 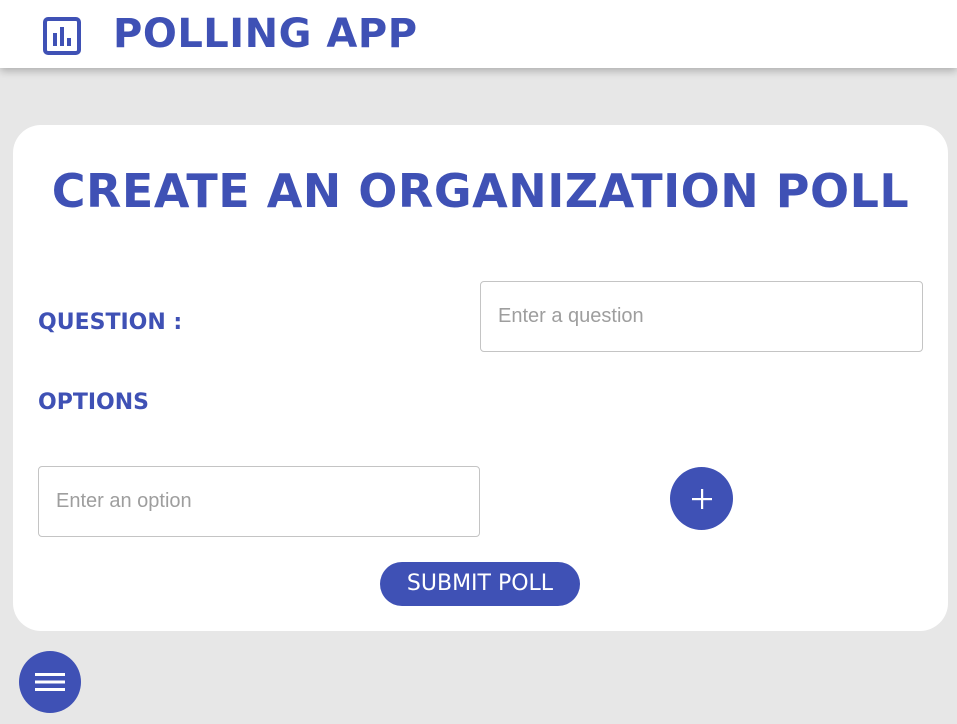 I want to click on add-option-button, so click(x=701, y=498).